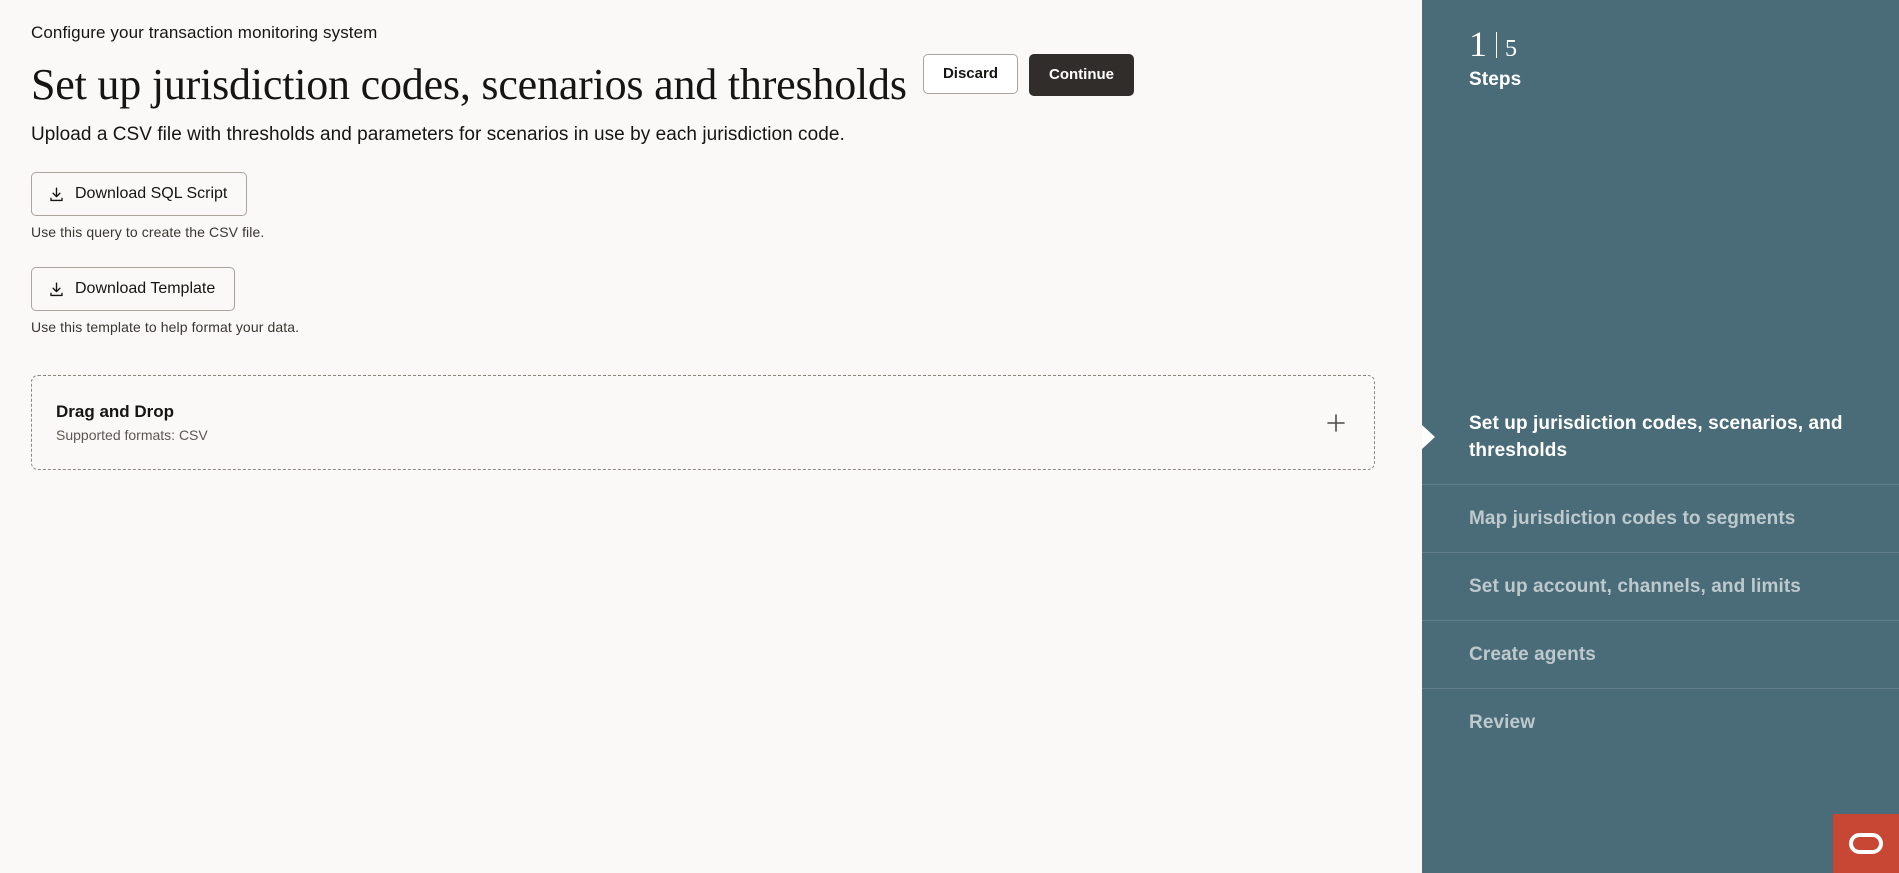 The height and width of the screenshot is (873, 1899). I want to click on download-sql-script-button: Download SQL Script, so click(139, 194).